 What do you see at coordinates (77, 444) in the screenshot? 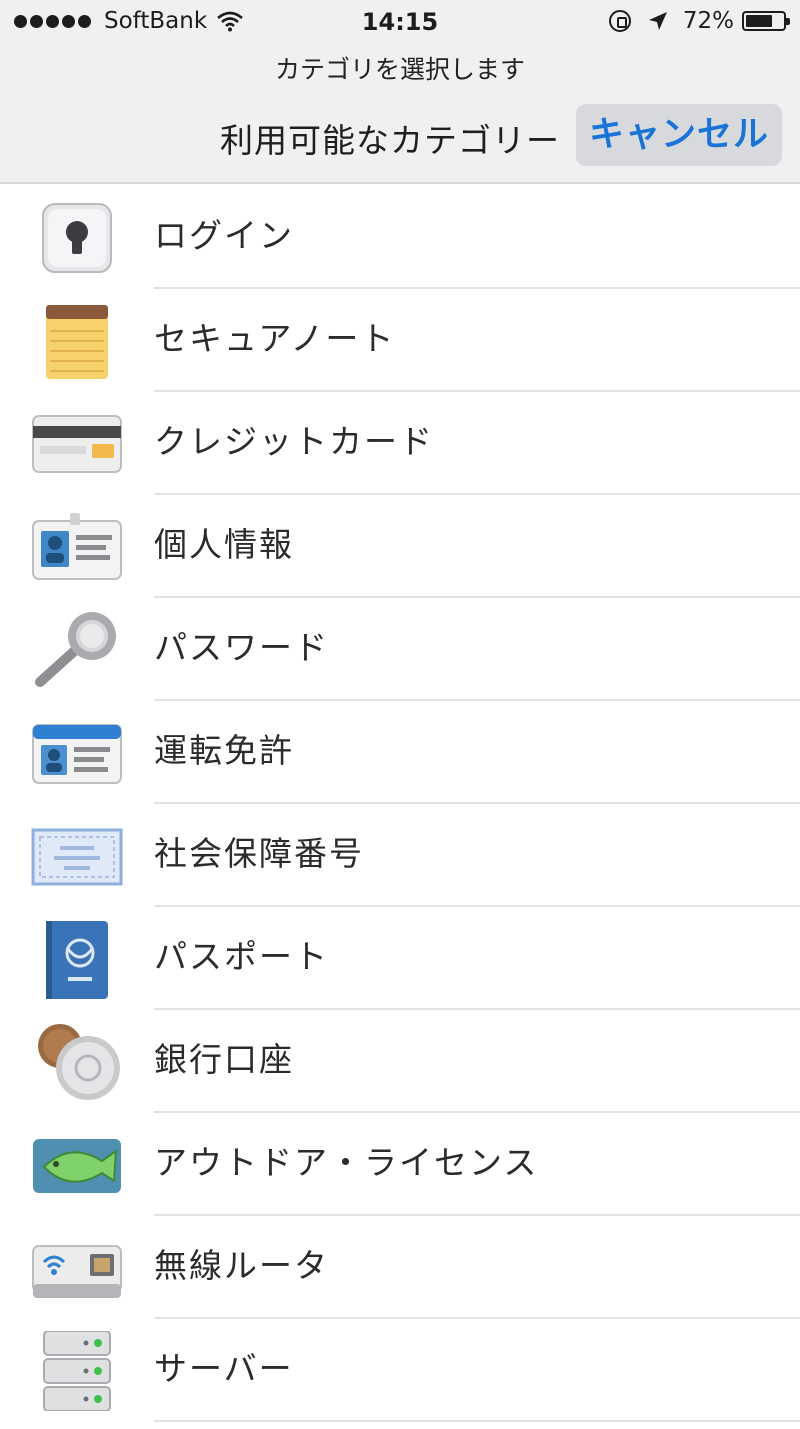
I see `credit-card-icon` at bounding box center [77, 444].